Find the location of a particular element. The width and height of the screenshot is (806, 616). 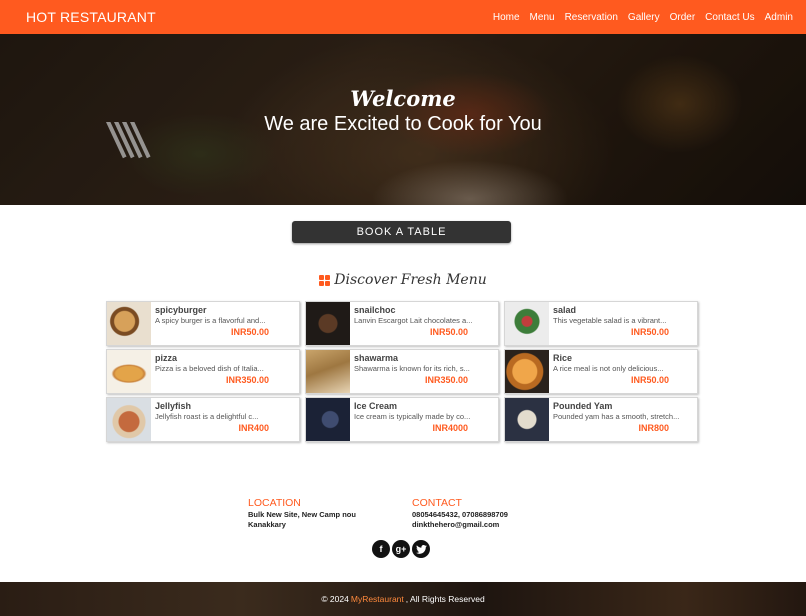

location-line-2: Kanakkary is located at coordinates (267, 524).